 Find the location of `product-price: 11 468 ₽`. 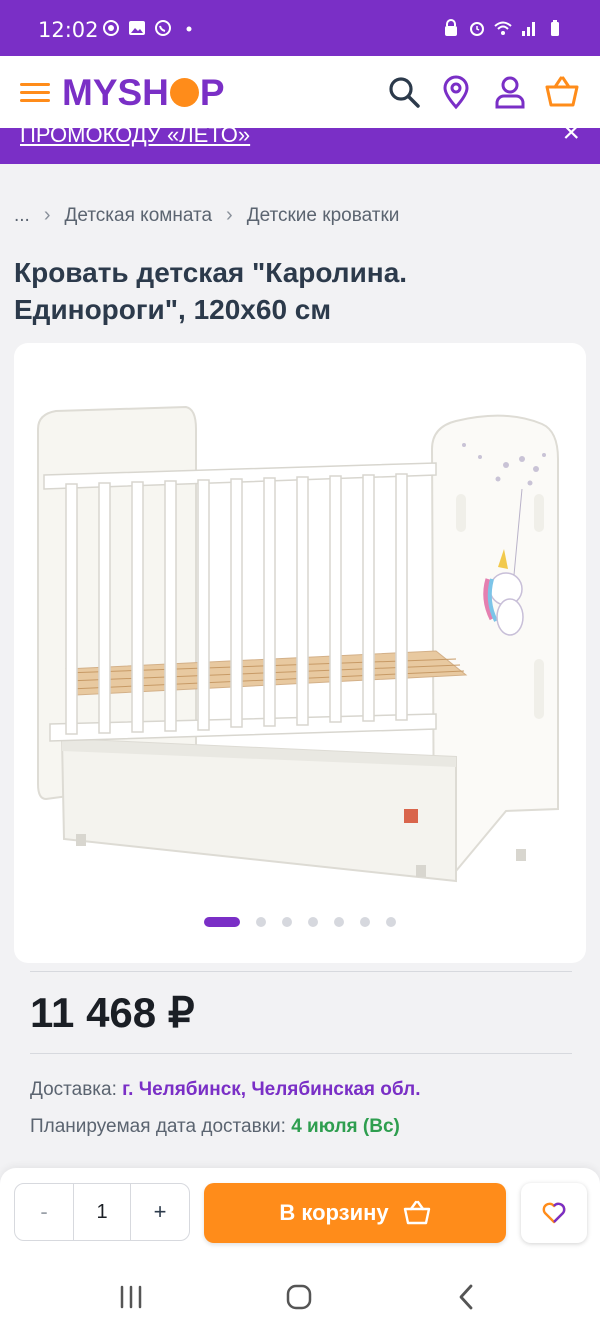

product-price: 11 468 ₽ is located at coordinates (112, 1012).